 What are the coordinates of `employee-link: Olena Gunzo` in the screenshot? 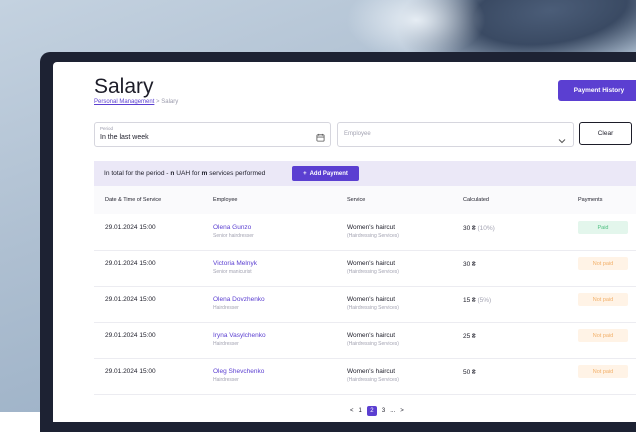 It's located at (232, 227).